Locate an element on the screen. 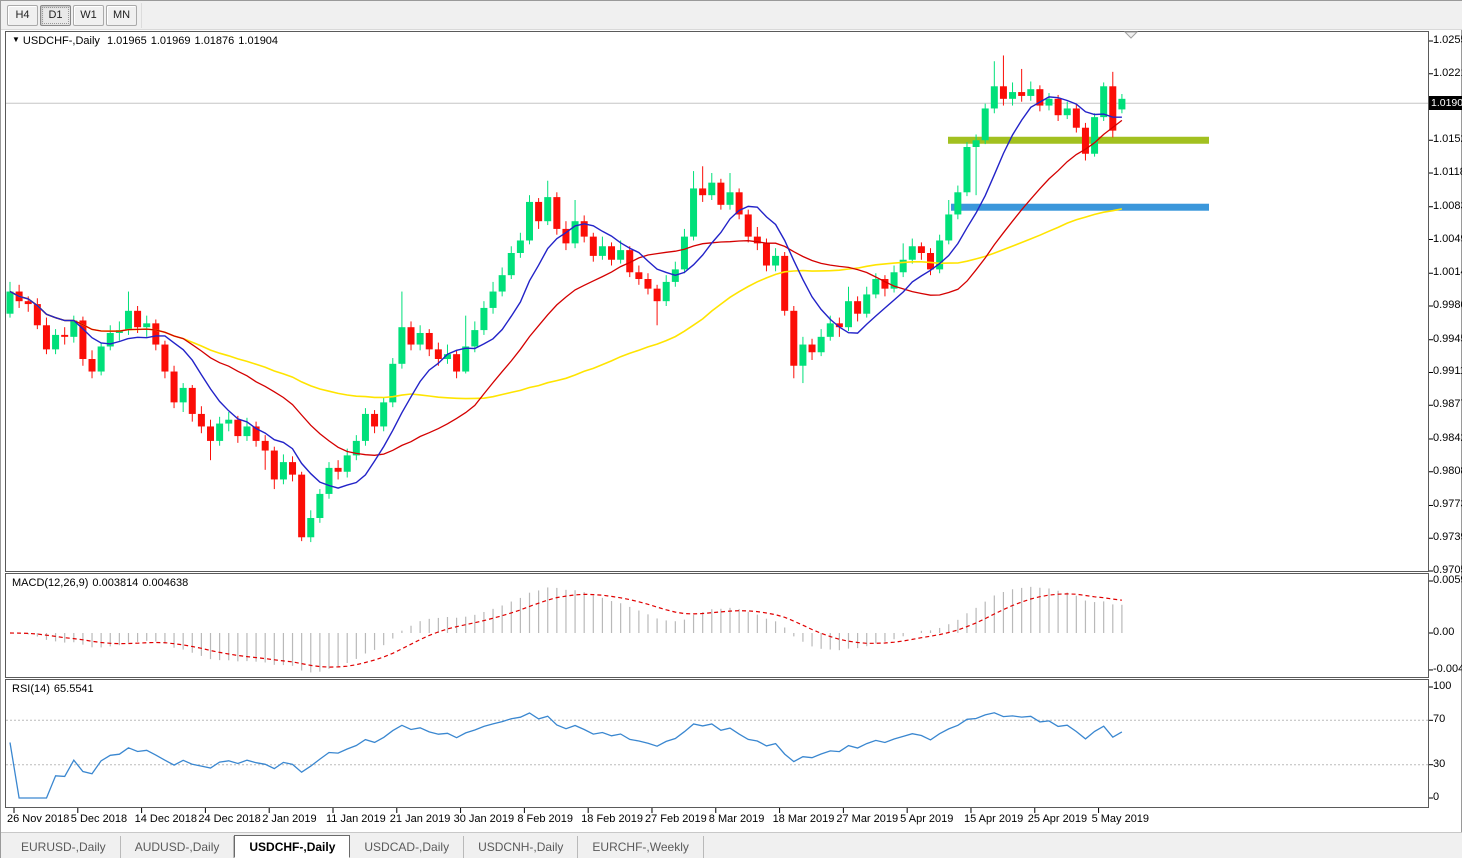  macd-value: 0.003814 is located at coordinates (115, 583).